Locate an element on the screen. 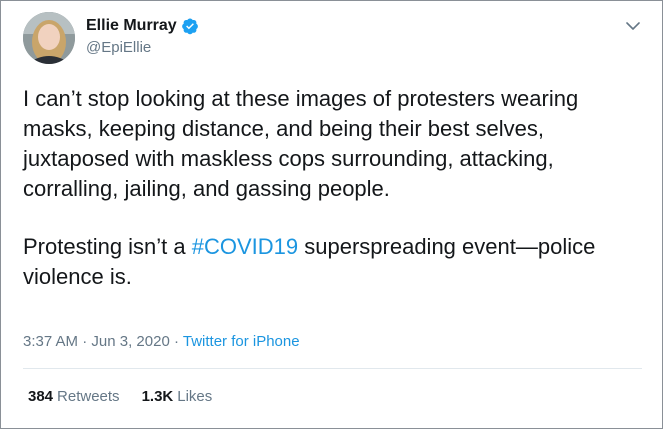  avatar-image is located at coordinates (49, 38).